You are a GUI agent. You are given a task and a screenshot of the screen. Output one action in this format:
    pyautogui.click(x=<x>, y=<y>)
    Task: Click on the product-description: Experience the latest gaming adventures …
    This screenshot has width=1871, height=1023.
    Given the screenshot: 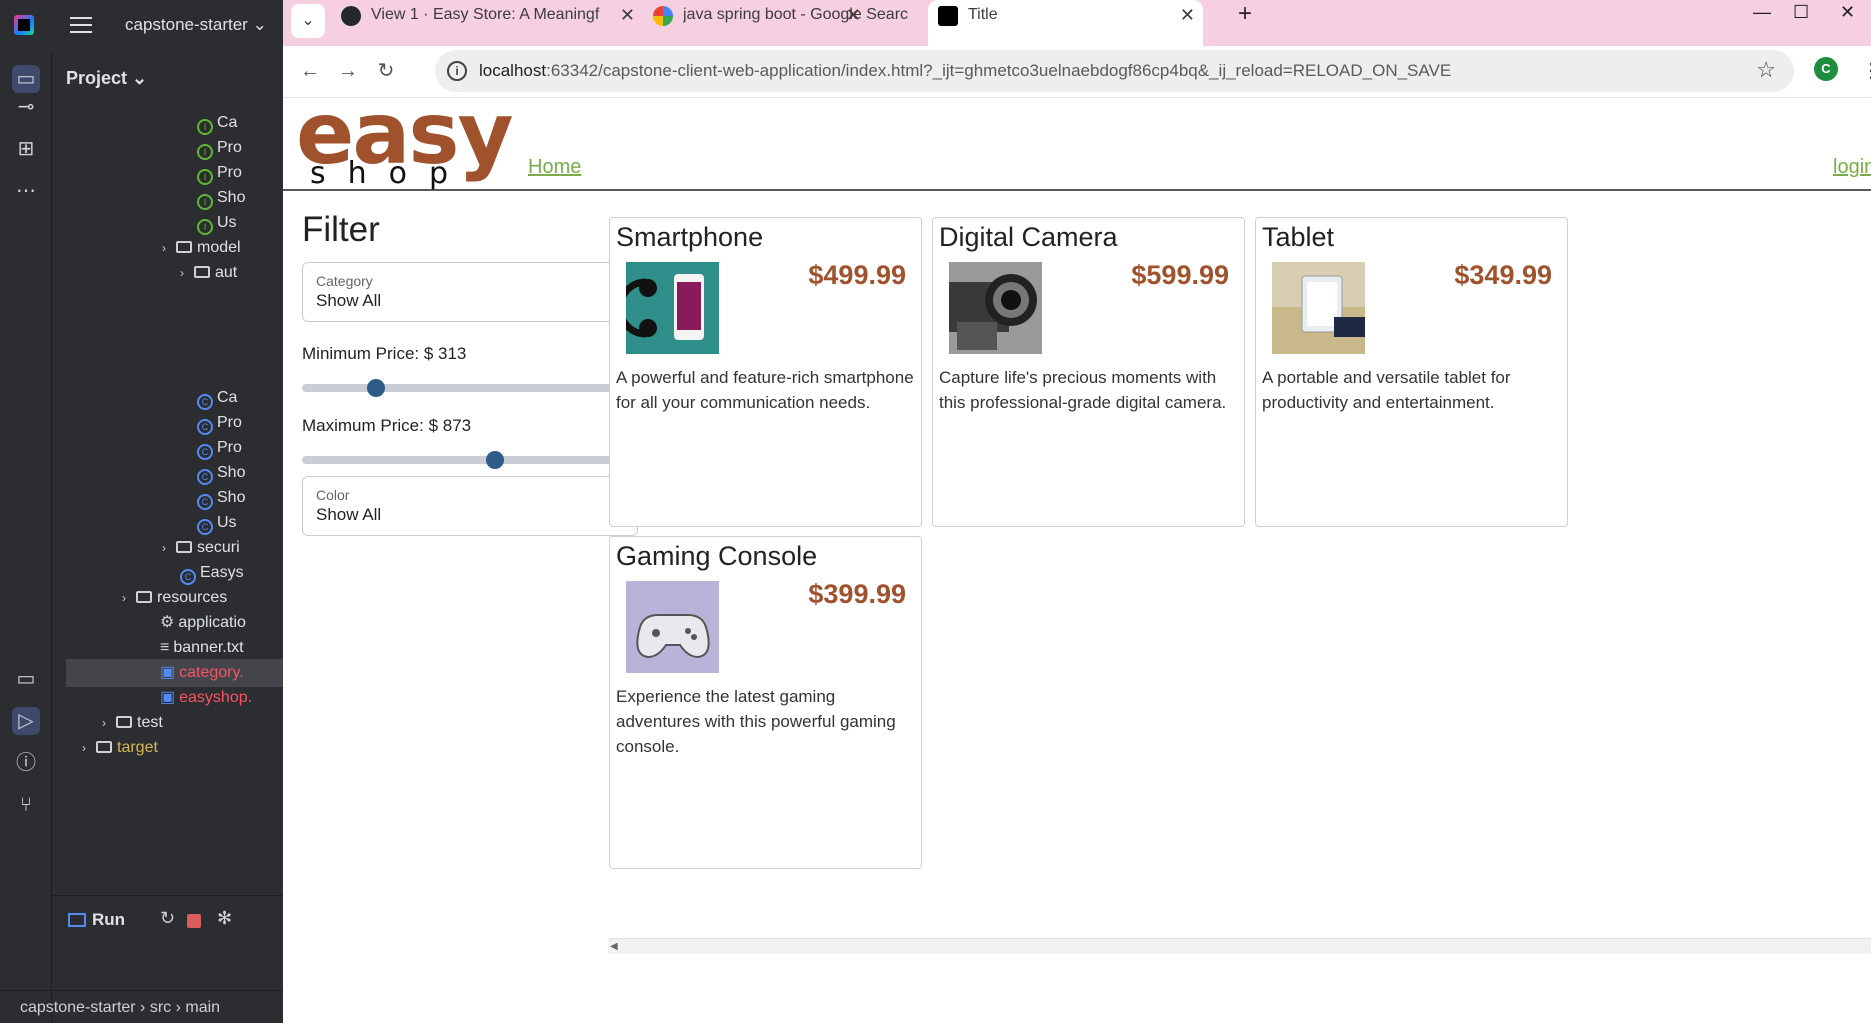 What is the action you would take?
    pyautogui.click(x=756, y=721)
    